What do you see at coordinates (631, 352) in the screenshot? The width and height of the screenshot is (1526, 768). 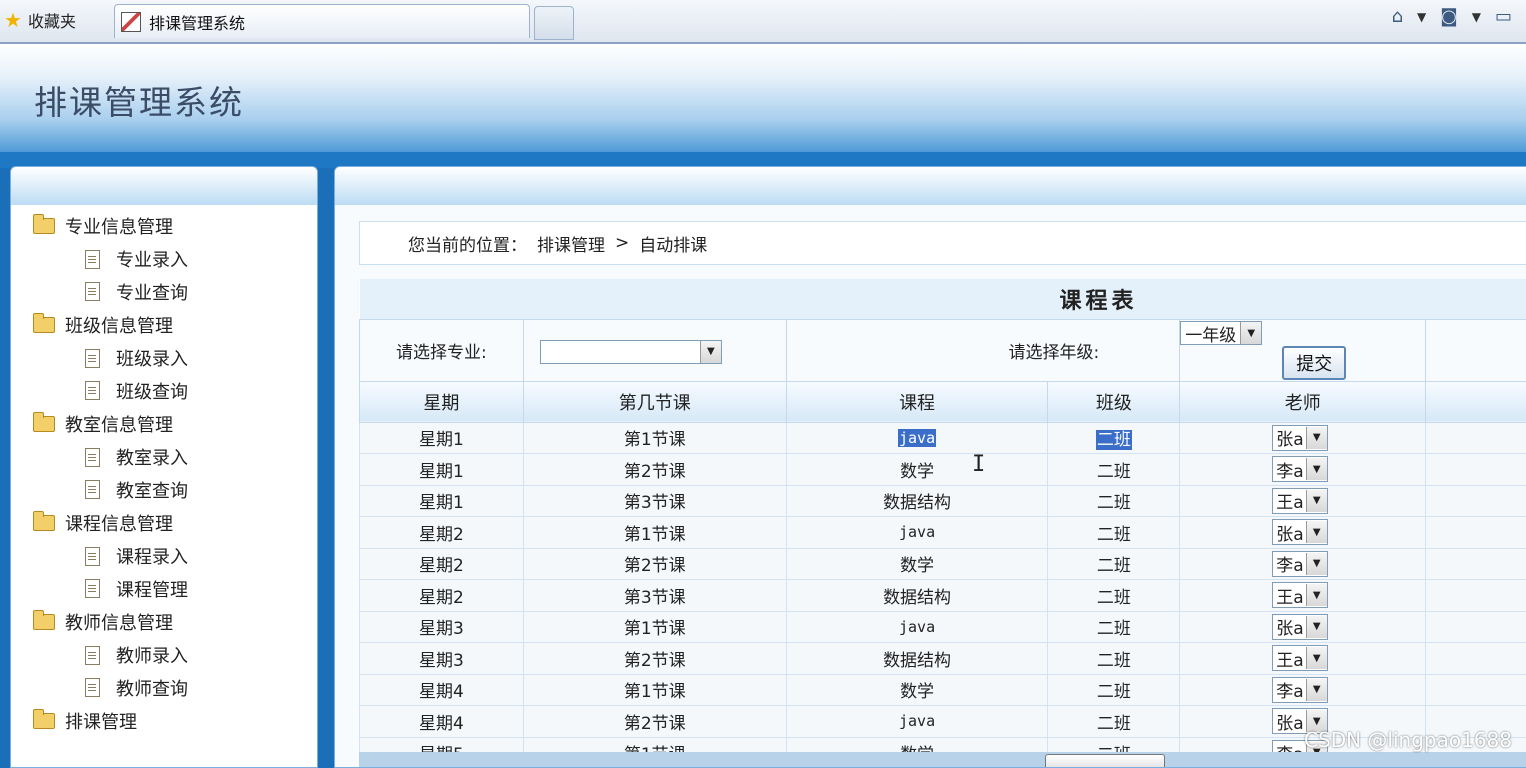 I see `major-select: ▼` at bounding box center [631, 352].